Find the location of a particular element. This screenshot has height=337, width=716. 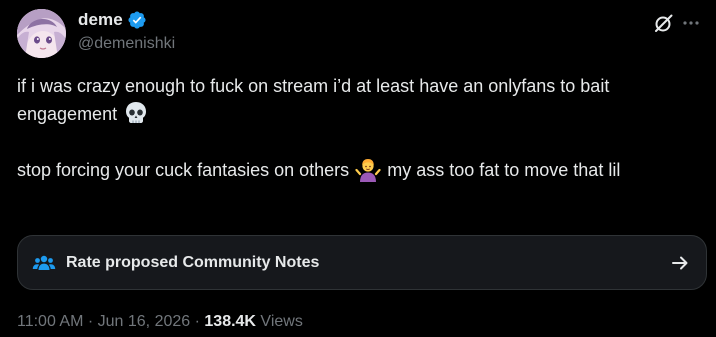

more-options-icon is located at coordinates (691, 23).